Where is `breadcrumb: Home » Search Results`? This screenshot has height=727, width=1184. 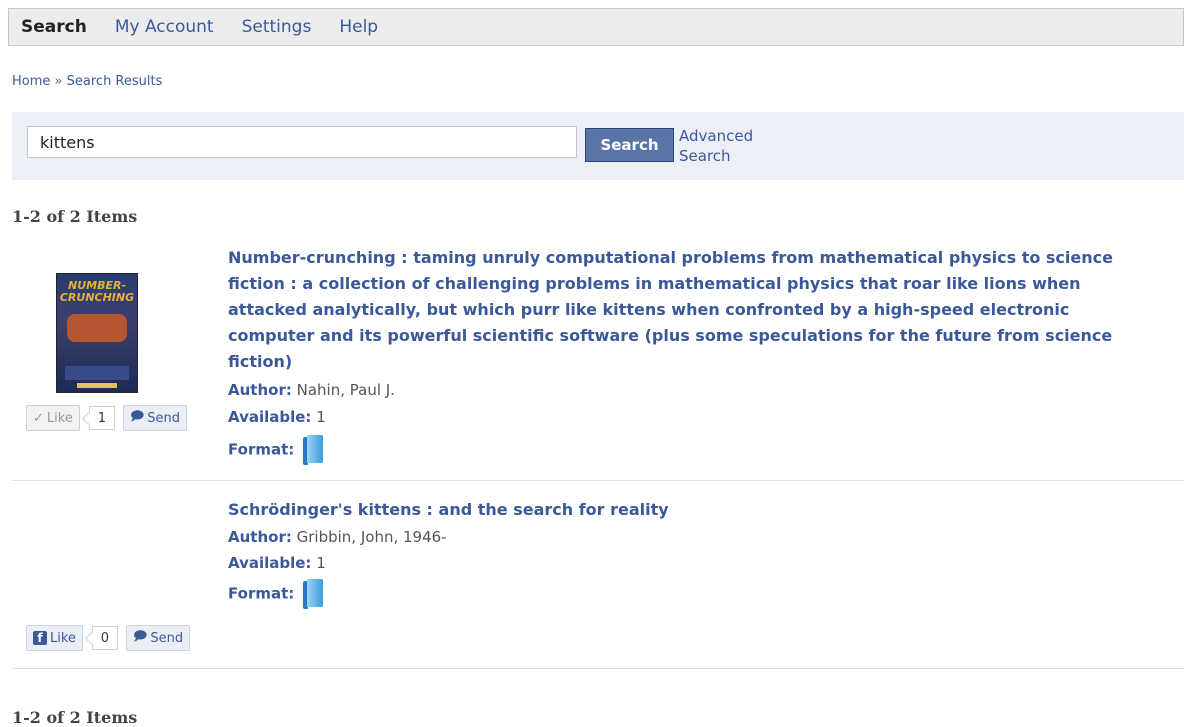 breadcrumb: Home » Search Results is located at coordinates (87, 81).